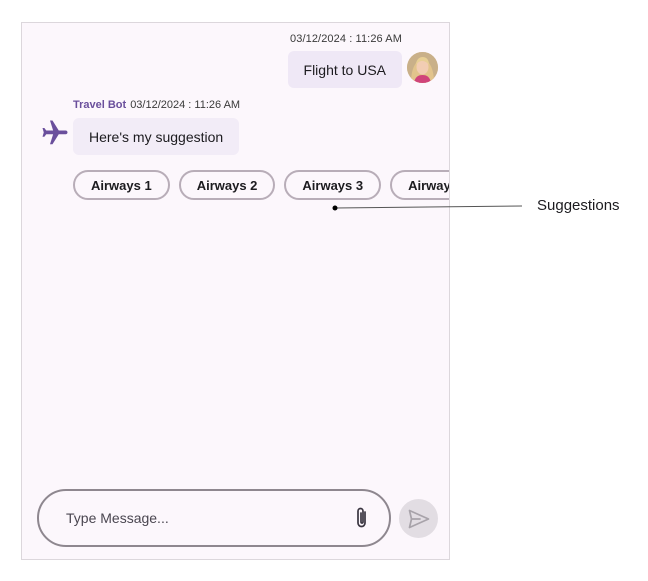 This screenshot has height=581, width=648. I want to click on message-input, so click(201, 518).